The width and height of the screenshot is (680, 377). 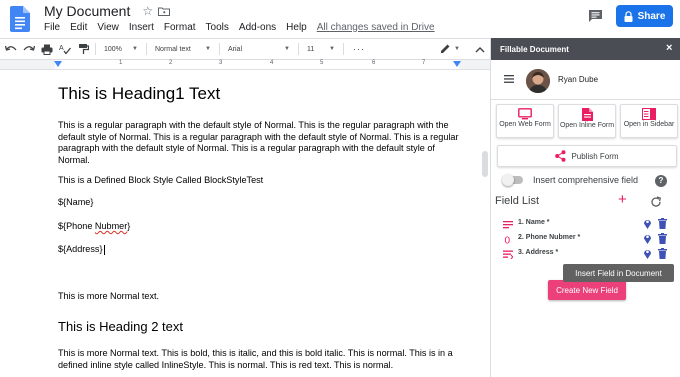 What do you see at coordinates (65, 49) in the screenshot?
I see `spellcheck-icon: A` at bounding box center [65, 49].